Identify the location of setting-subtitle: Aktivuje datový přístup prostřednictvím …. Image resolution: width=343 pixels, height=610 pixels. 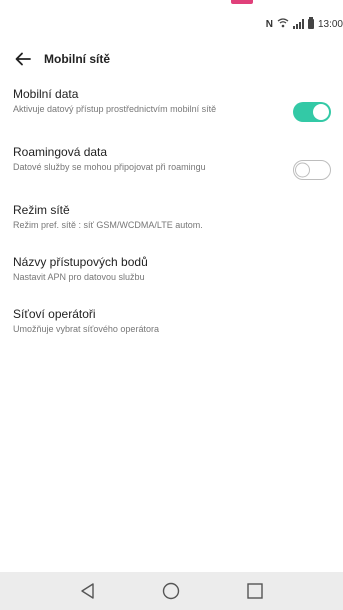
(115, 109).